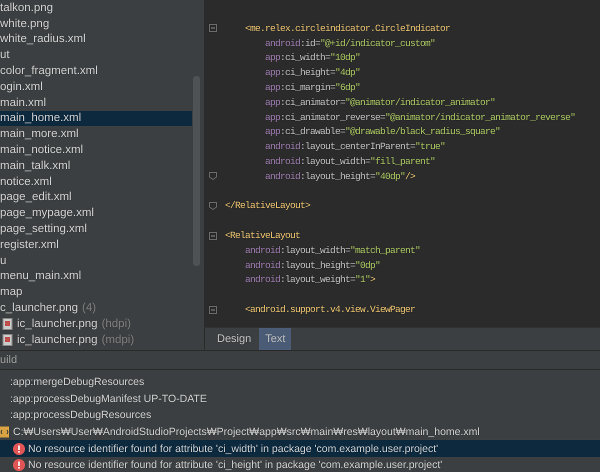 This screenshot has width=600, height=472. Describe the element at coordinates (382, 132) in the screenshot. I see `code-line: app:ci_drawable="@drawable/black_radius_square"` at that location.